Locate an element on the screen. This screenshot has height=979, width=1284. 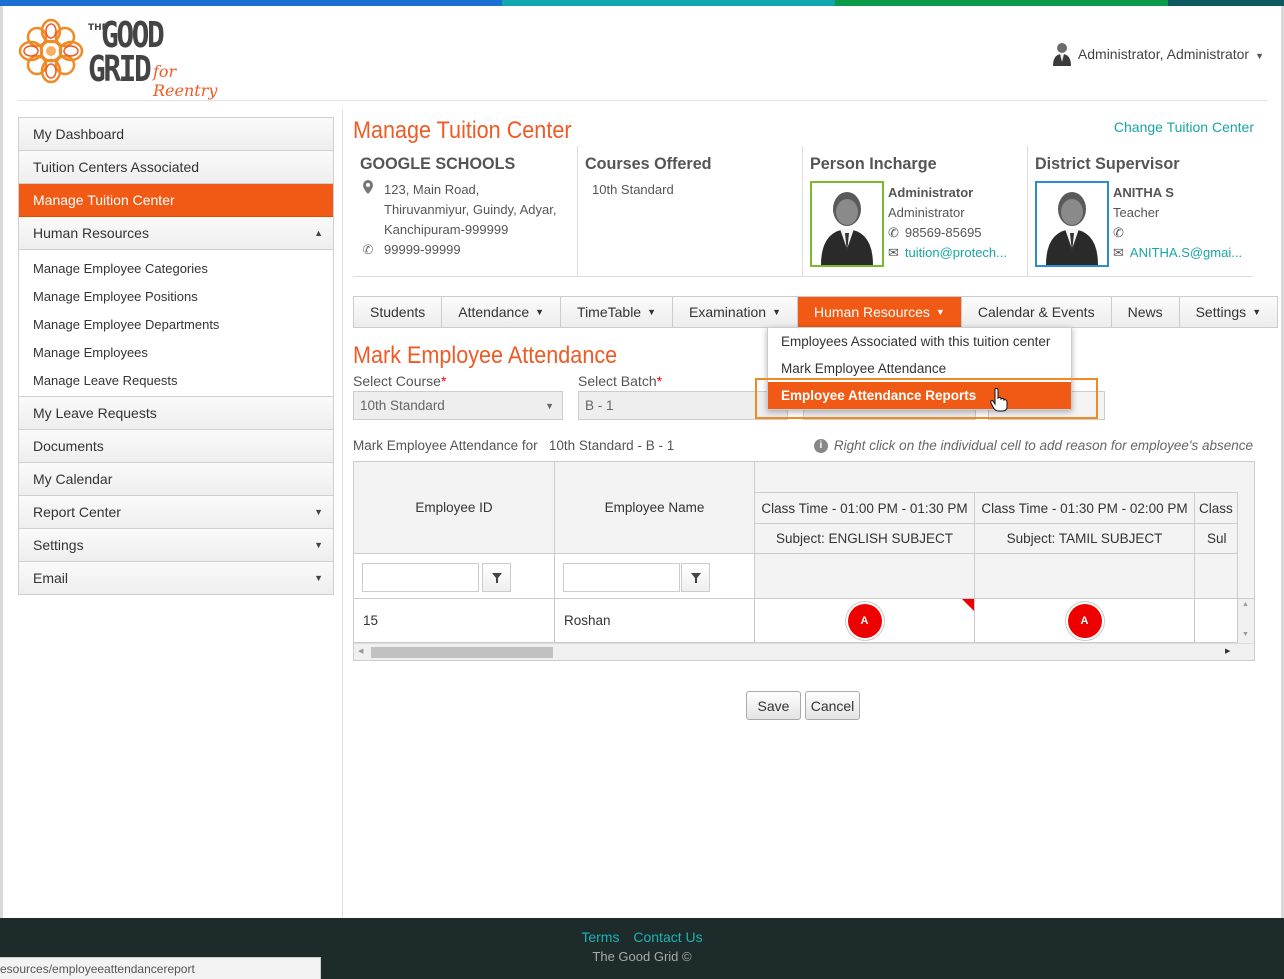
change-tuition-center-link: Change Tuition Center is located at coordinates (1184, 127).